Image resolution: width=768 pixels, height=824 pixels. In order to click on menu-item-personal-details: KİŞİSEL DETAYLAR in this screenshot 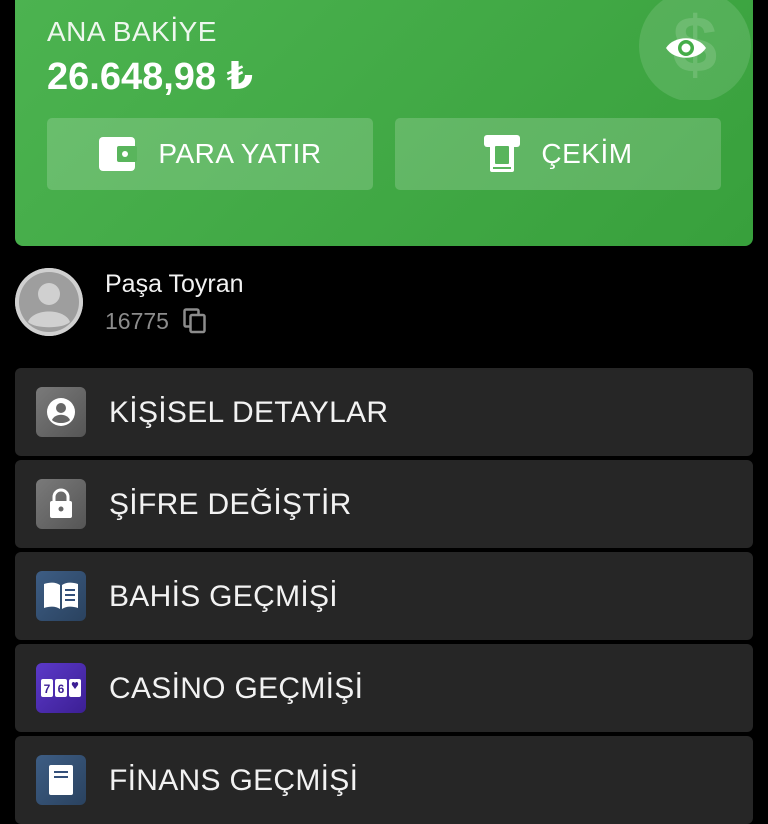, I will do `click(384, 412)`.